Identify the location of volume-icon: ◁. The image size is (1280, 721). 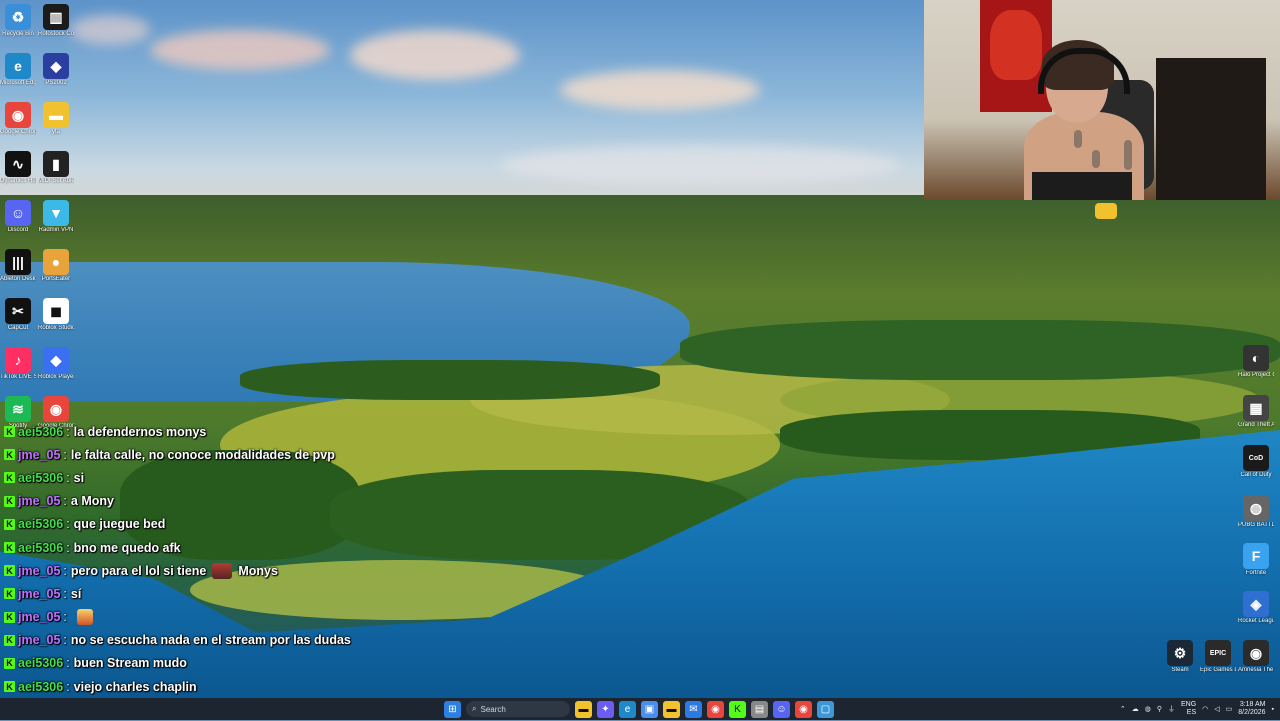
(1216, 709).